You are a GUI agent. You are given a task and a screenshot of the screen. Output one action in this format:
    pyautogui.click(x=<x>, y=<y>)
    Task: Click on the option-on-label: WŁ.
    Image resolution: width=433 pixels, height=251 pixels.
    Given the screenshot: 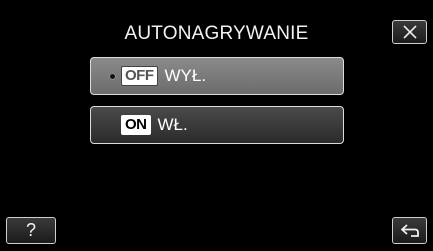 What is the action you would take?
    pyautogui.click(x=172, y=124)
    